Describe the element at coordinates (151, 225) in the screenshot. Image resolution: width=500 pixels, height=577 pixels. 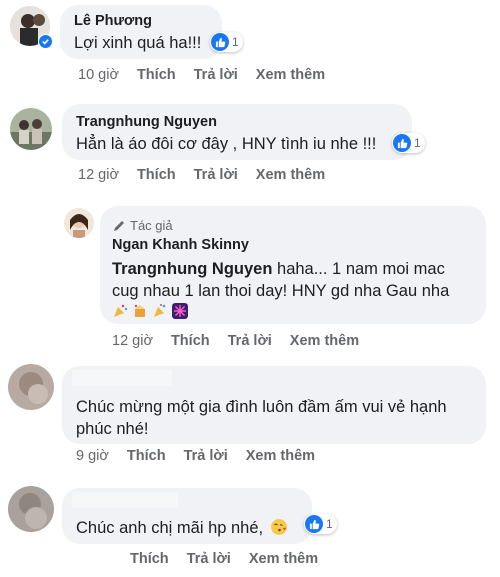
I see `author-badge-label: Tác giả` at that location.